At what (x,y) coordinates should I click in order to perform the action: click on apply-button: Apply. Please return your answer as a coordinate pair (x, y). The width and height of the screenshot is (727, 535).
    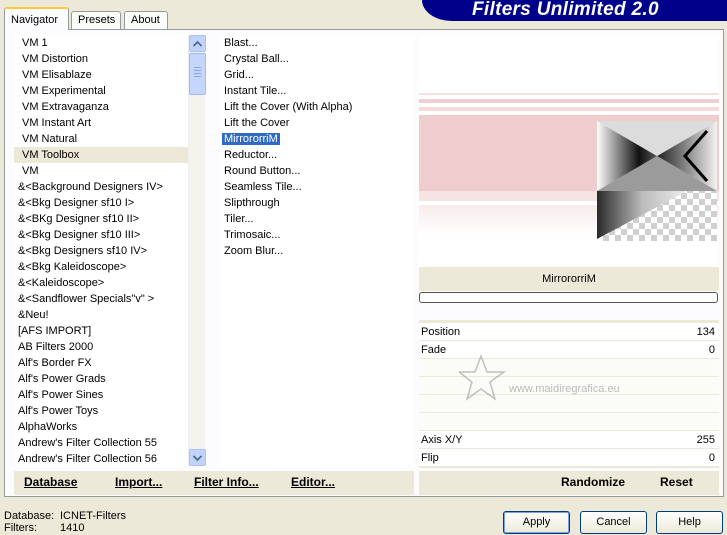
    Looking at the image, I should click on (536, 522).